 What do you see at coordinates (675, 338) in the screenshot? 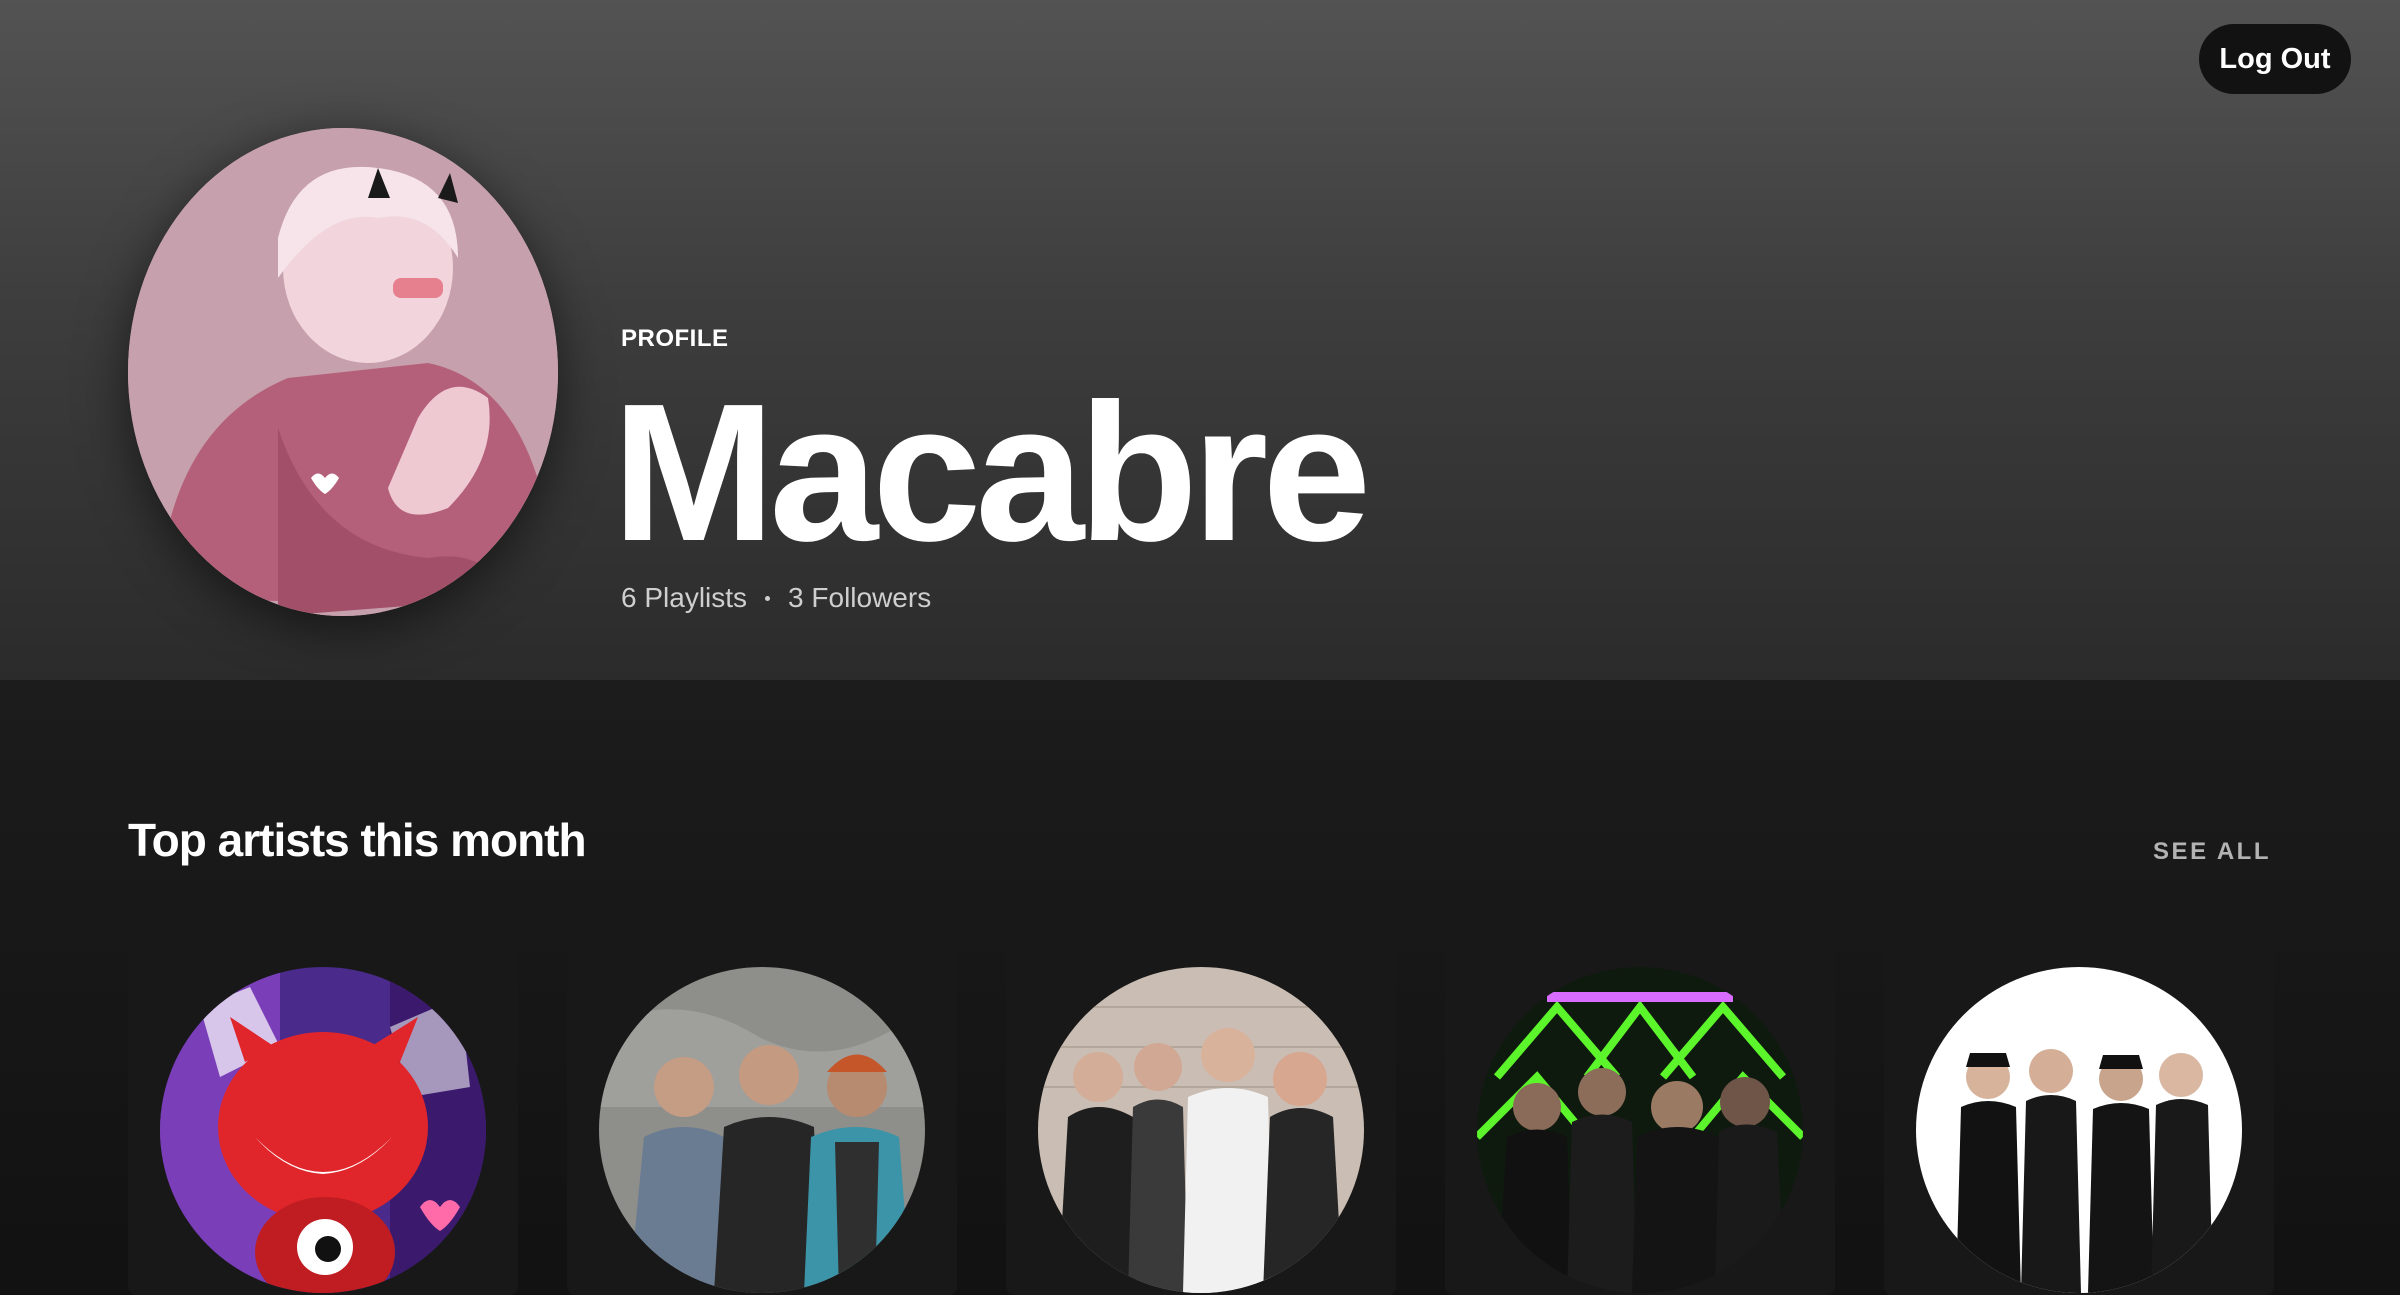
I see `profile-type-label: PROFILE` at bounding box center [675, 338].